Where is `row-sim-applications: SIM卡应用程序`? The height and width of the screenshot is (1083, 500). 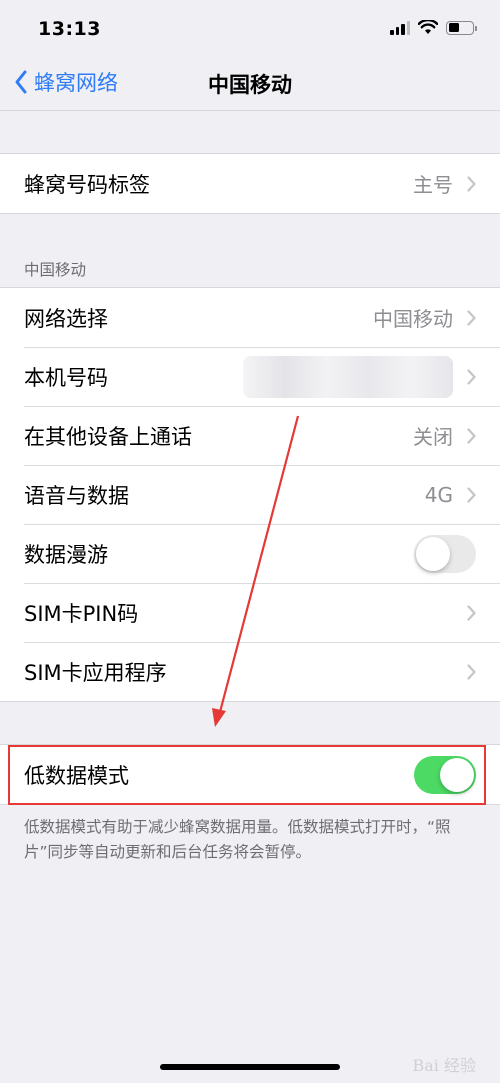
row-sim-applications: SIM卡应用程序 is located at coordinates (250, 671).